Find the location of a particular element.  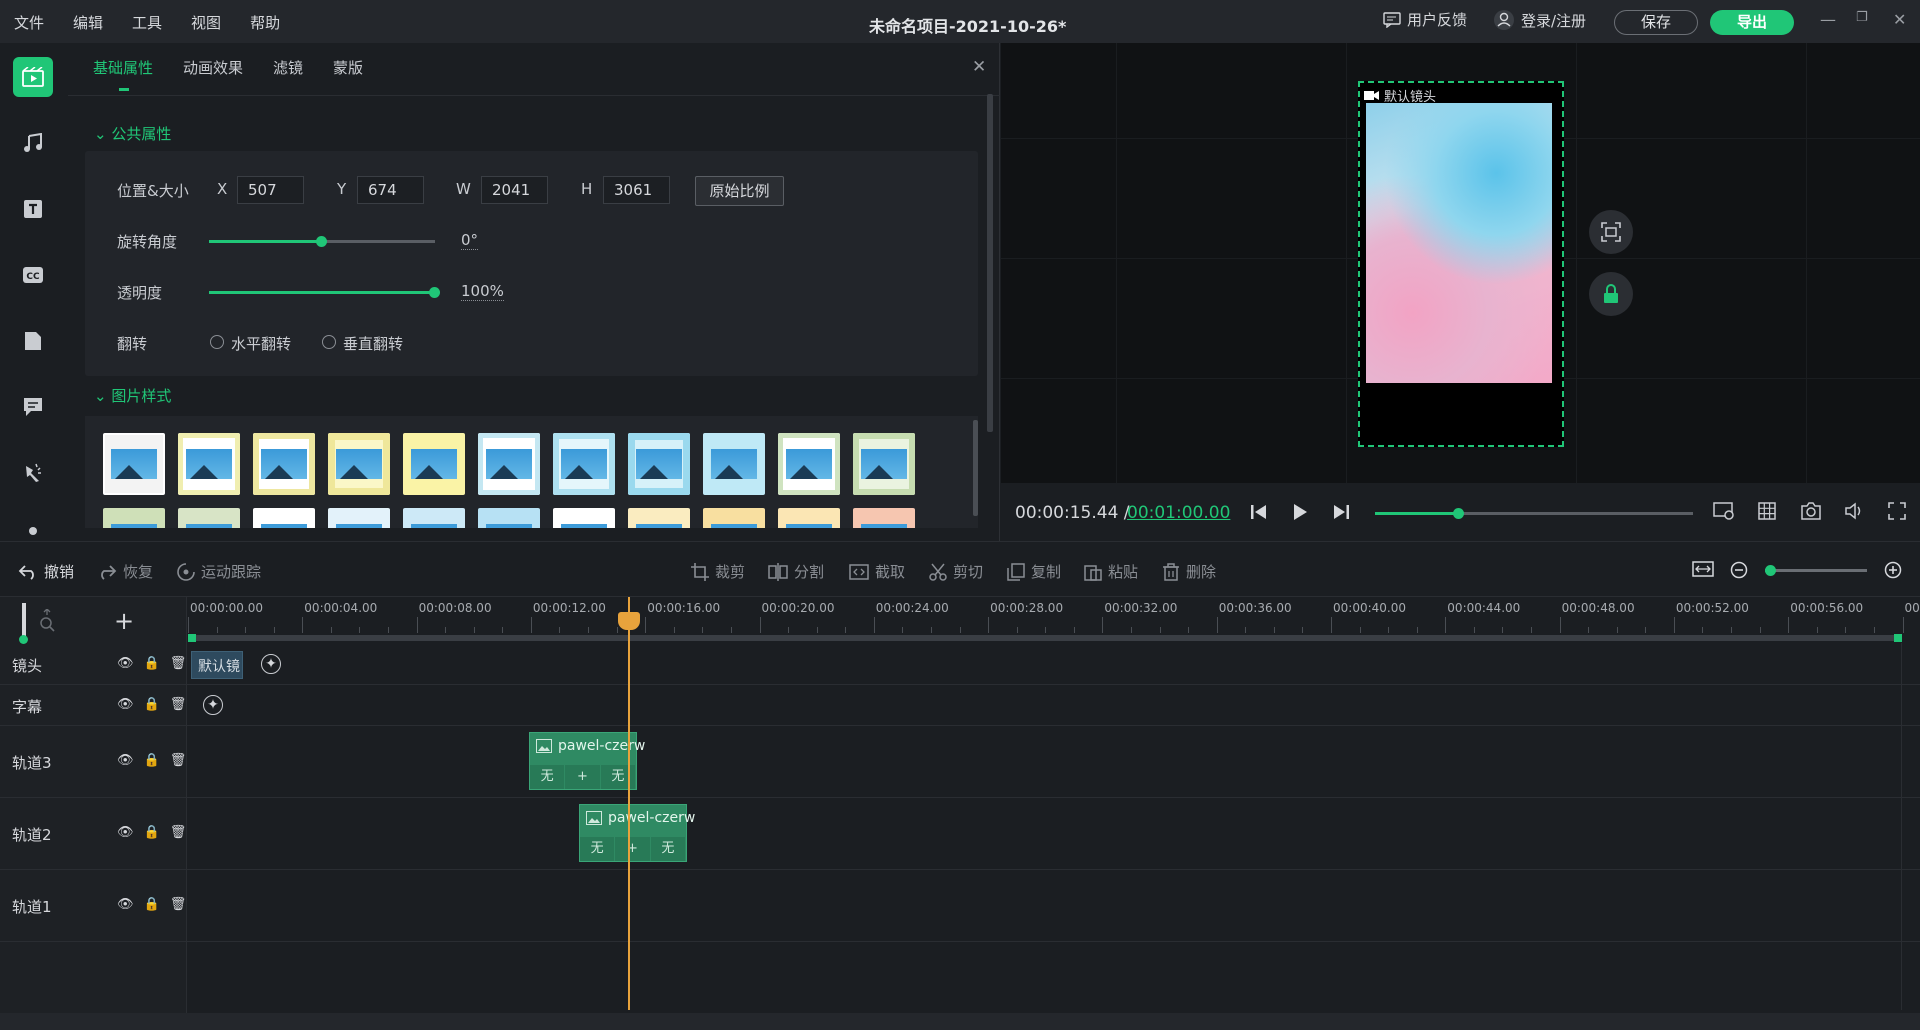

zoom-out-icon is located at coordinates (1739, 570).